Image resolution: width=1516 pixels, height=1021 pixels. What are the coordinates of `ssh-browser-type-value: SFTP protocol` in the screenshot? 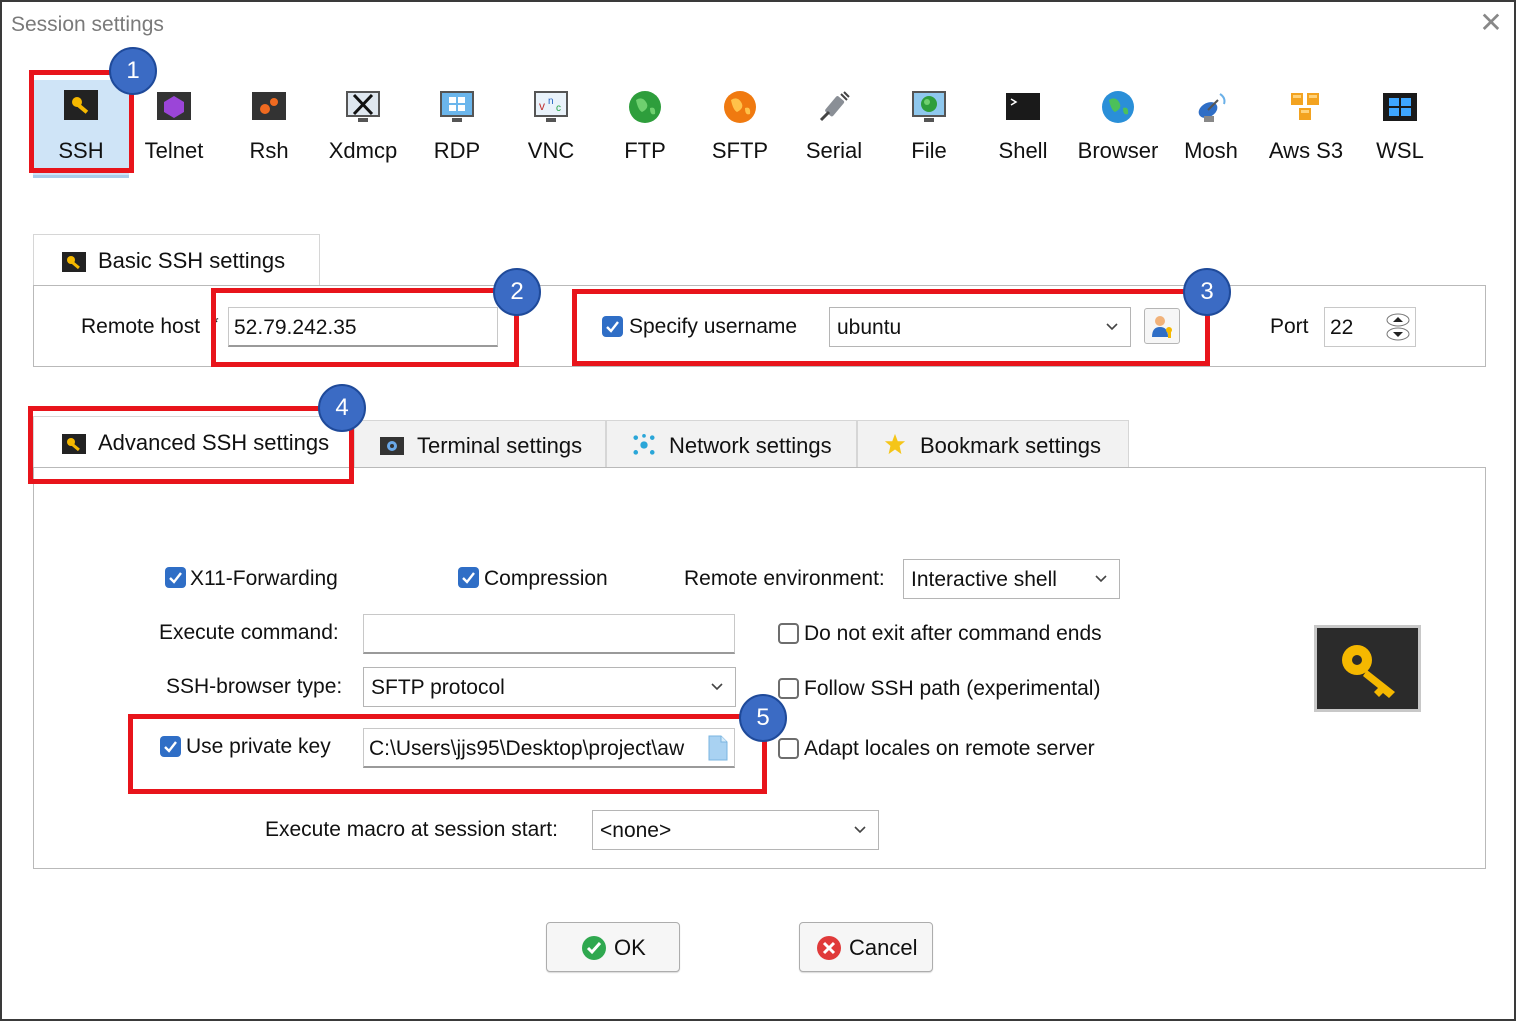 It's located at (438, 687).